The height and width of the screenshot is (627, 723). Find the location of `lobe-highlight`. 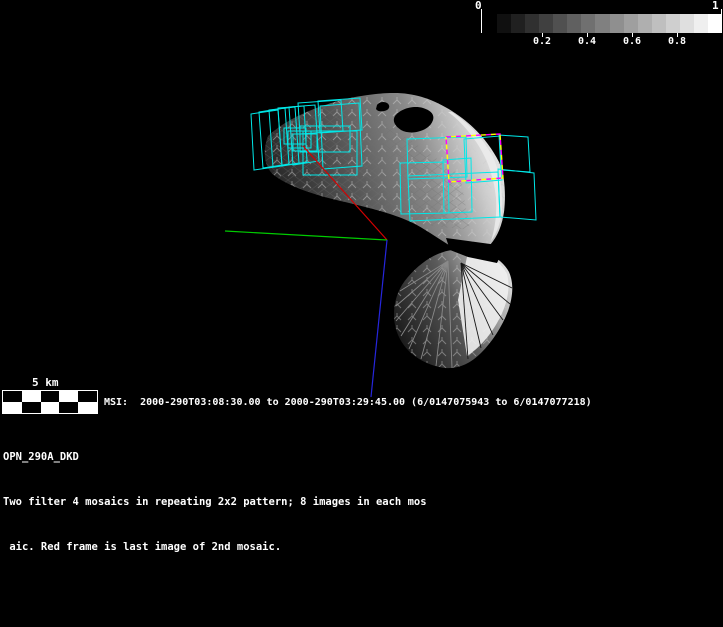

lobe-highlight is located at coordinates (483, 304).